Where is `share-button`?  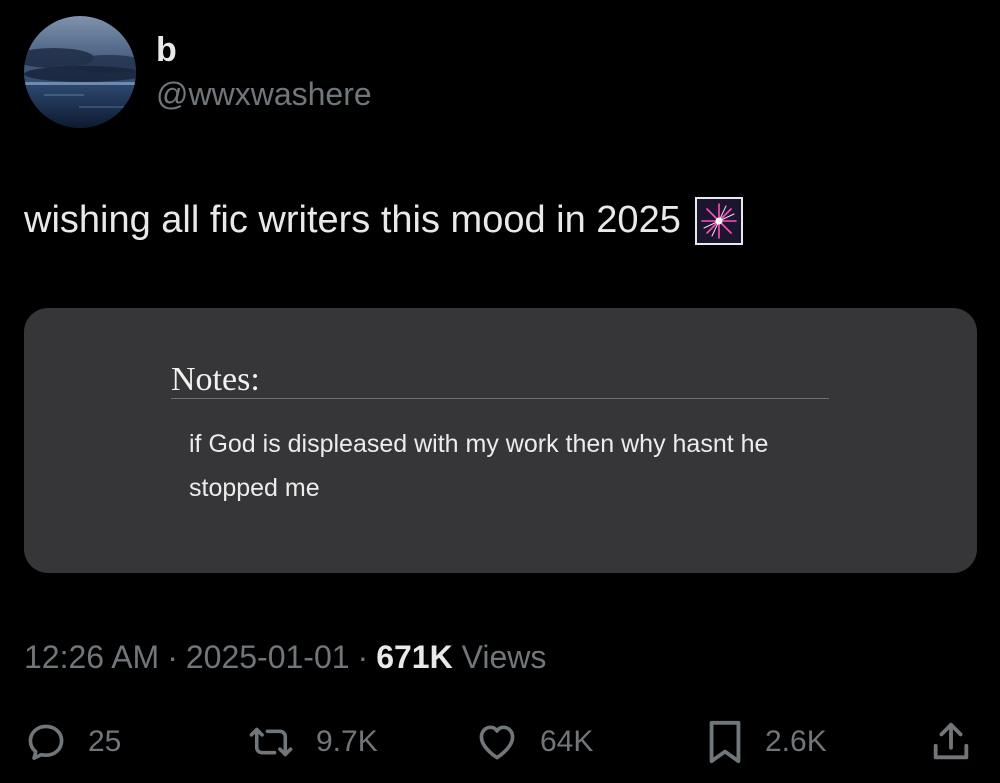 share-button is located at coordinates (951, 742).